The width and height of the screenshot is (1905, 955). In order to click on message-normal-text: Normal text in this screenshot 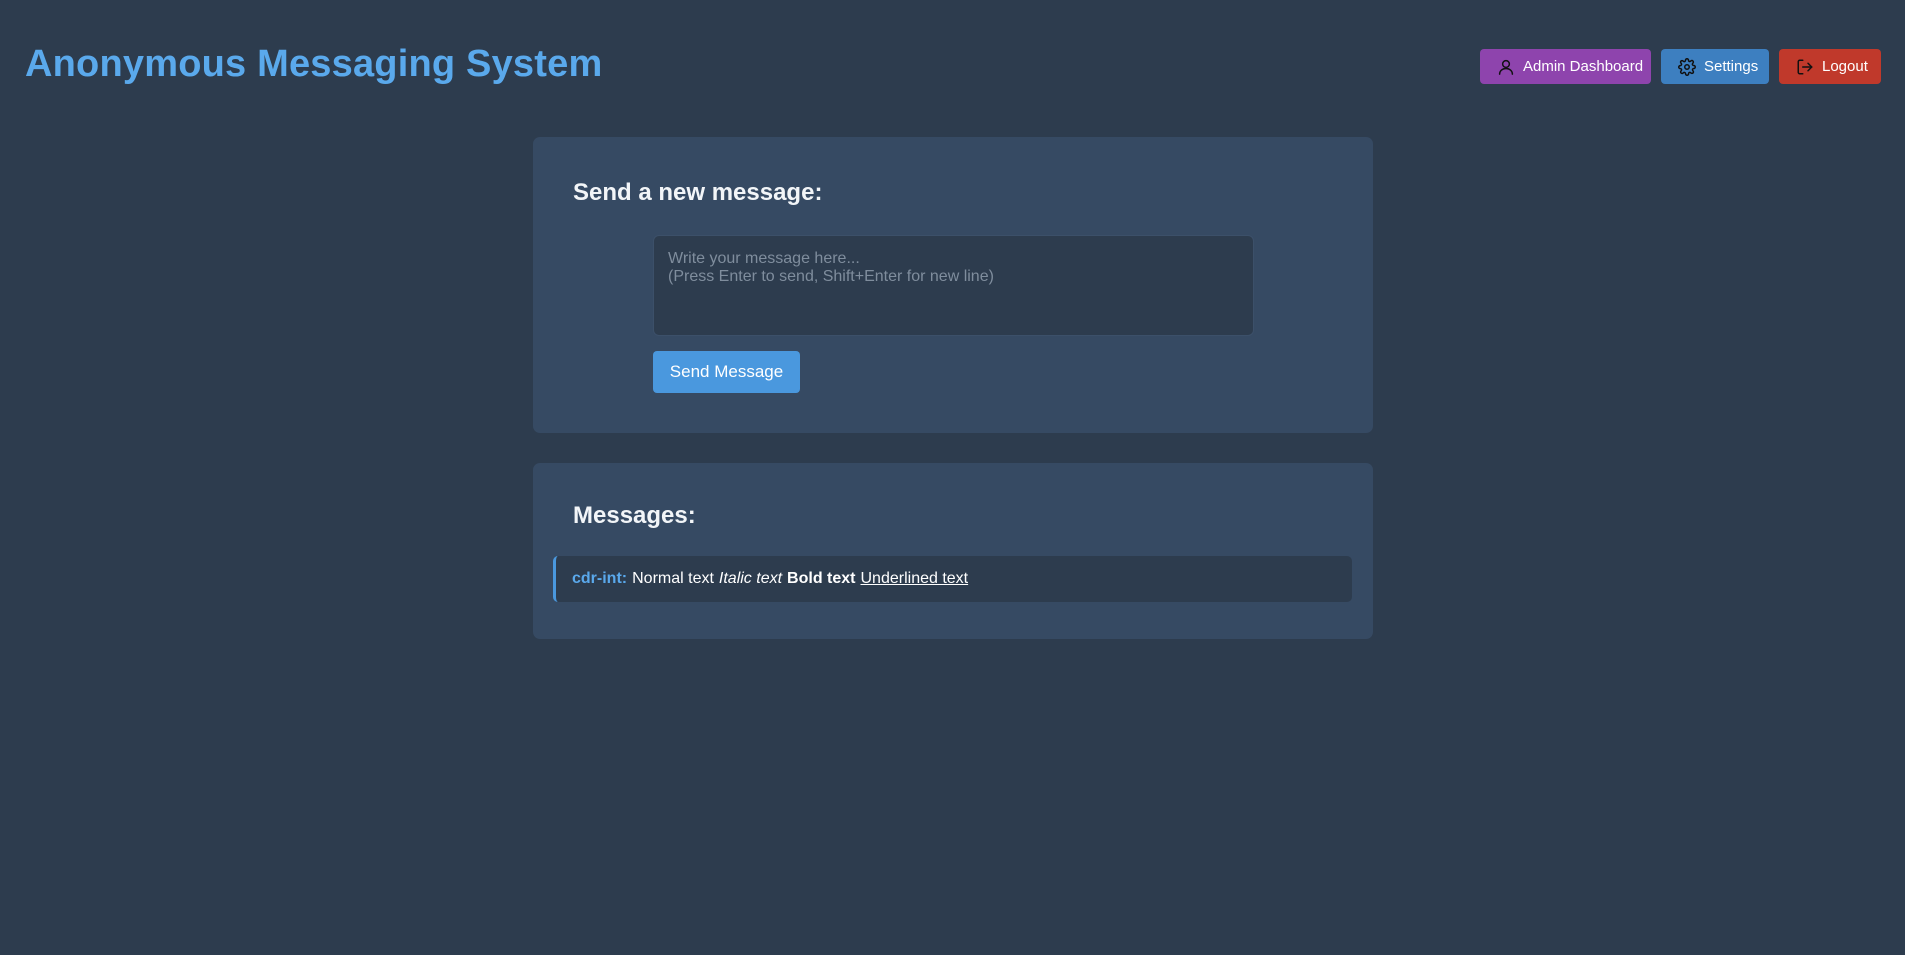, I will do `click(673, 578)`.